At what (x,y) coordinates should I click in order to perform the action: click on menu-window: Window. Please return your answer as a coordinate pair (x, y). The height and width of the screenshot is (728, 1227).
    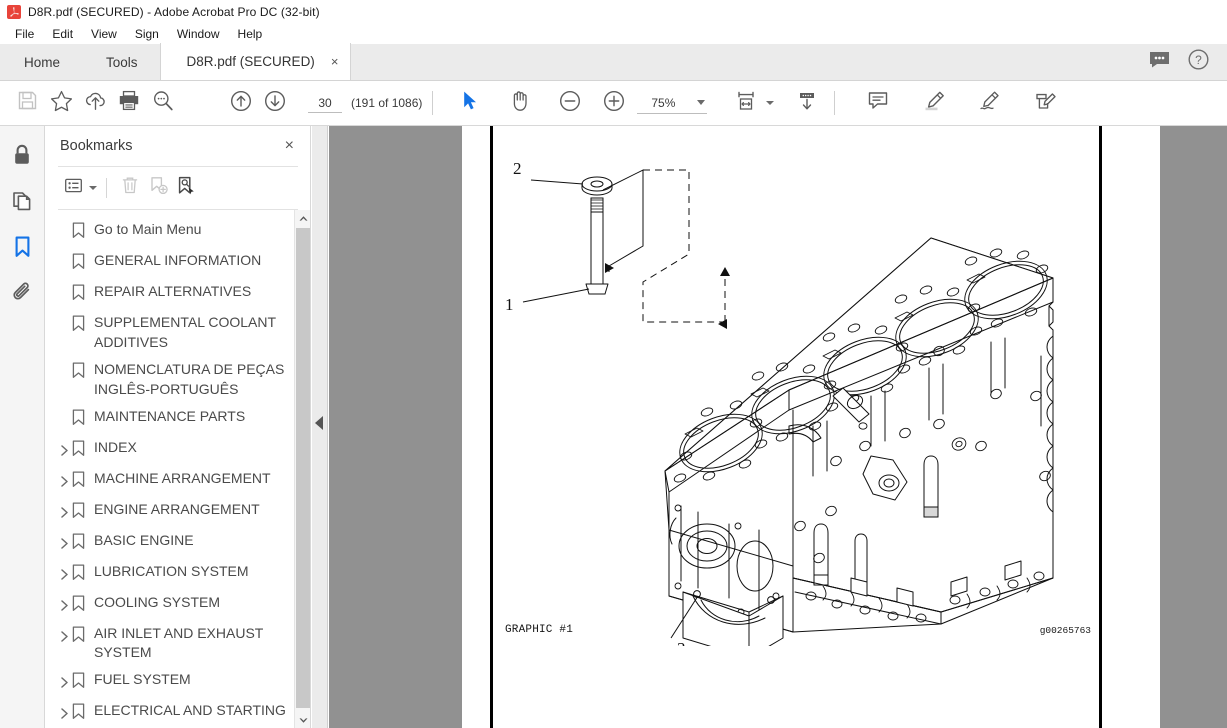
    Looking at the image, I should click on (198, 34).